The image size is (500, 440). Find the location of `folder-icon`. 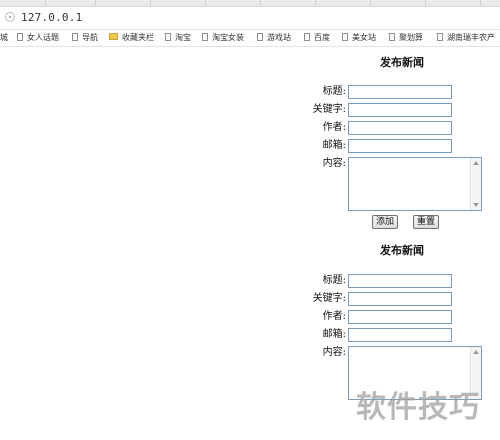

folder-icon is located at coordinates (113, 36).